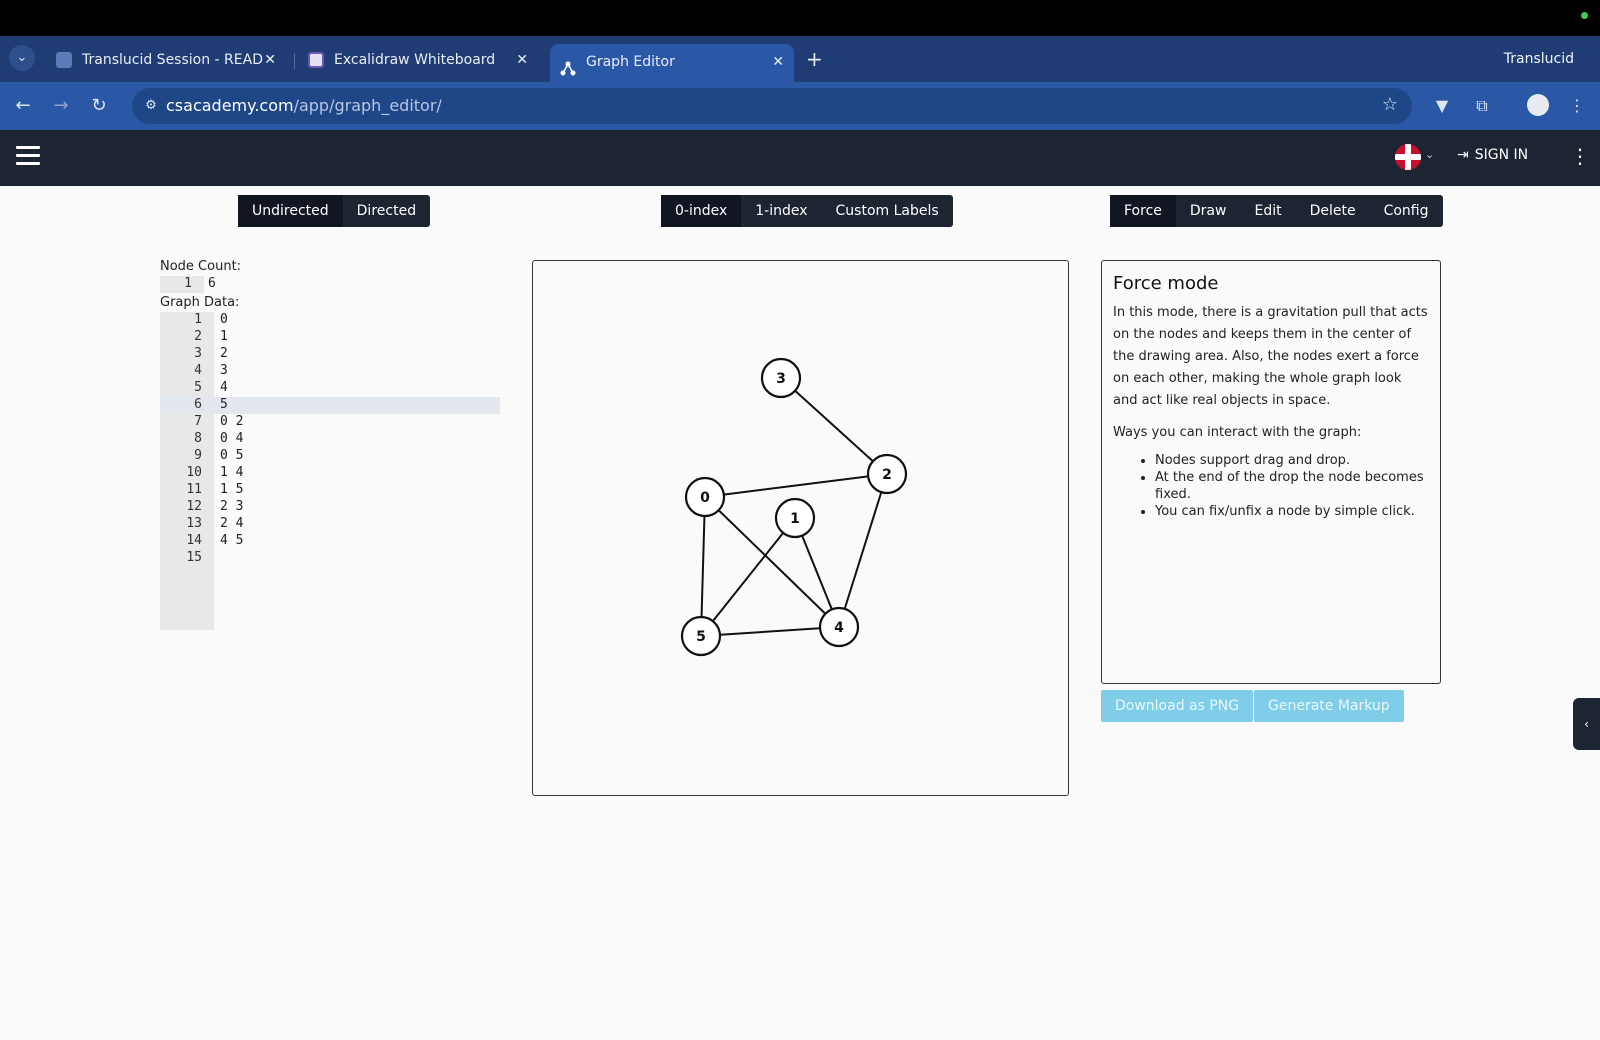  What do you see at coordinates (1442, 106) in the screenshot?
I see `extension-shield-icon: ▼` at bounding box center [1442, 106].